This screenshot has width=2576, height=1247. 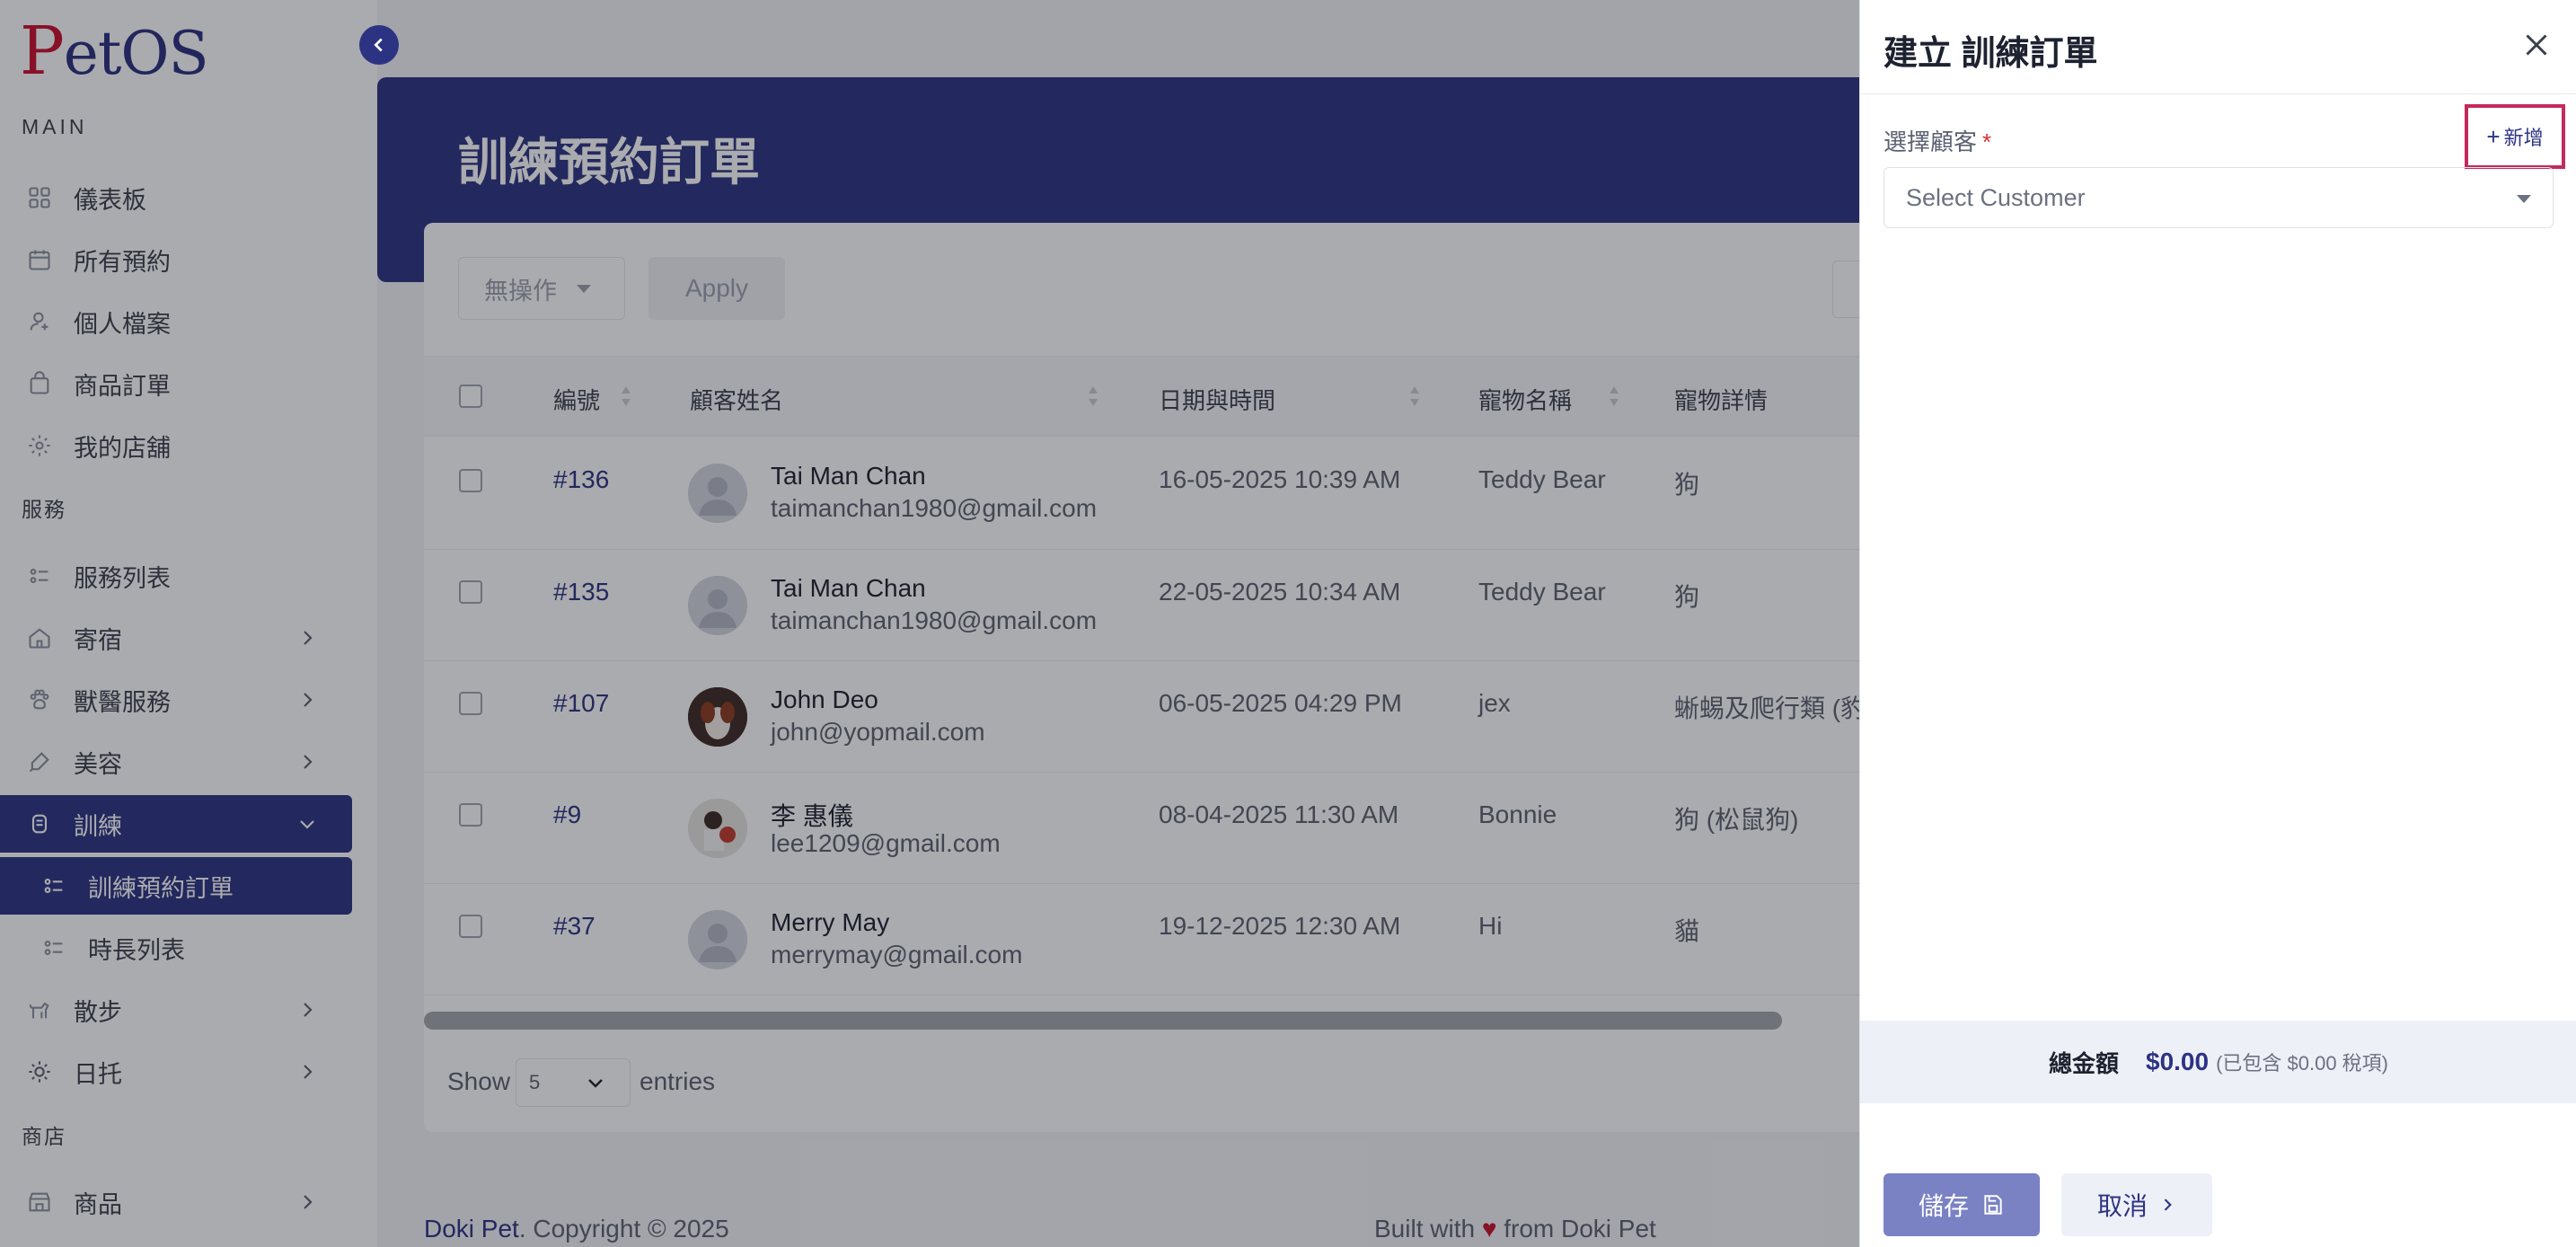 I want to click on chevron-right-icon, so click(x=2168, y=1204).